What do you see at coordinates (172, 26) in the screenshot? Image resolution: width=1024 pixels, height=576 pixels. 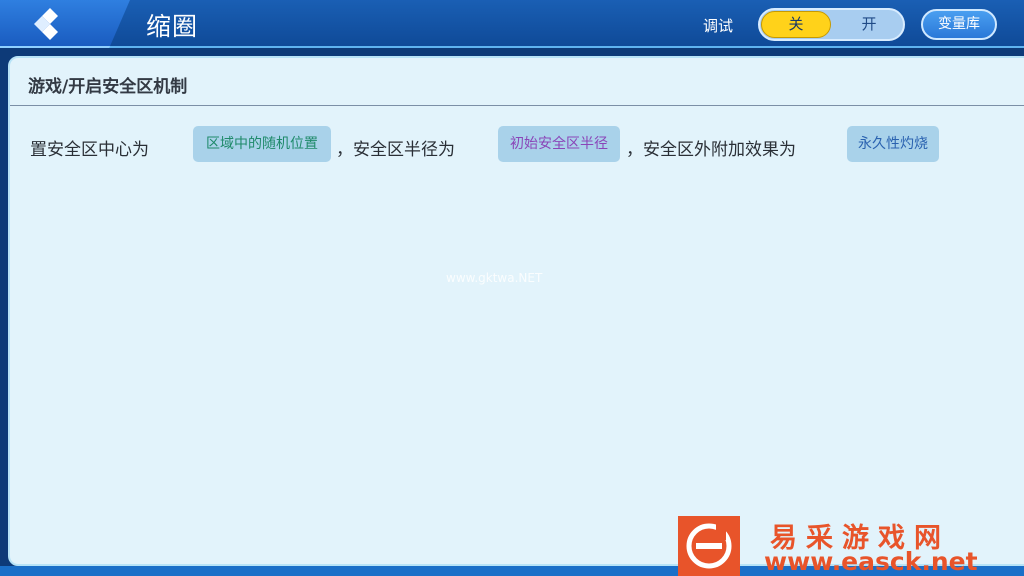 I see `page-title: 缩圈` at bounding box center [172, 26].